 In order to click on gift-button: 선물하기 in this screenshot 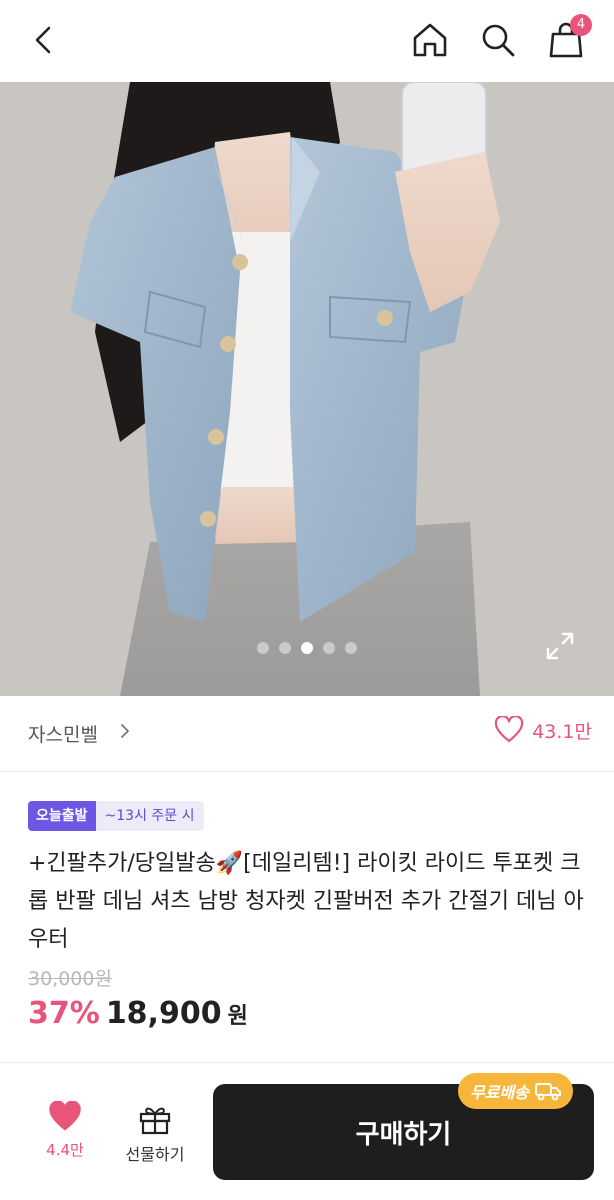, I will do `click(155, 1134)`.